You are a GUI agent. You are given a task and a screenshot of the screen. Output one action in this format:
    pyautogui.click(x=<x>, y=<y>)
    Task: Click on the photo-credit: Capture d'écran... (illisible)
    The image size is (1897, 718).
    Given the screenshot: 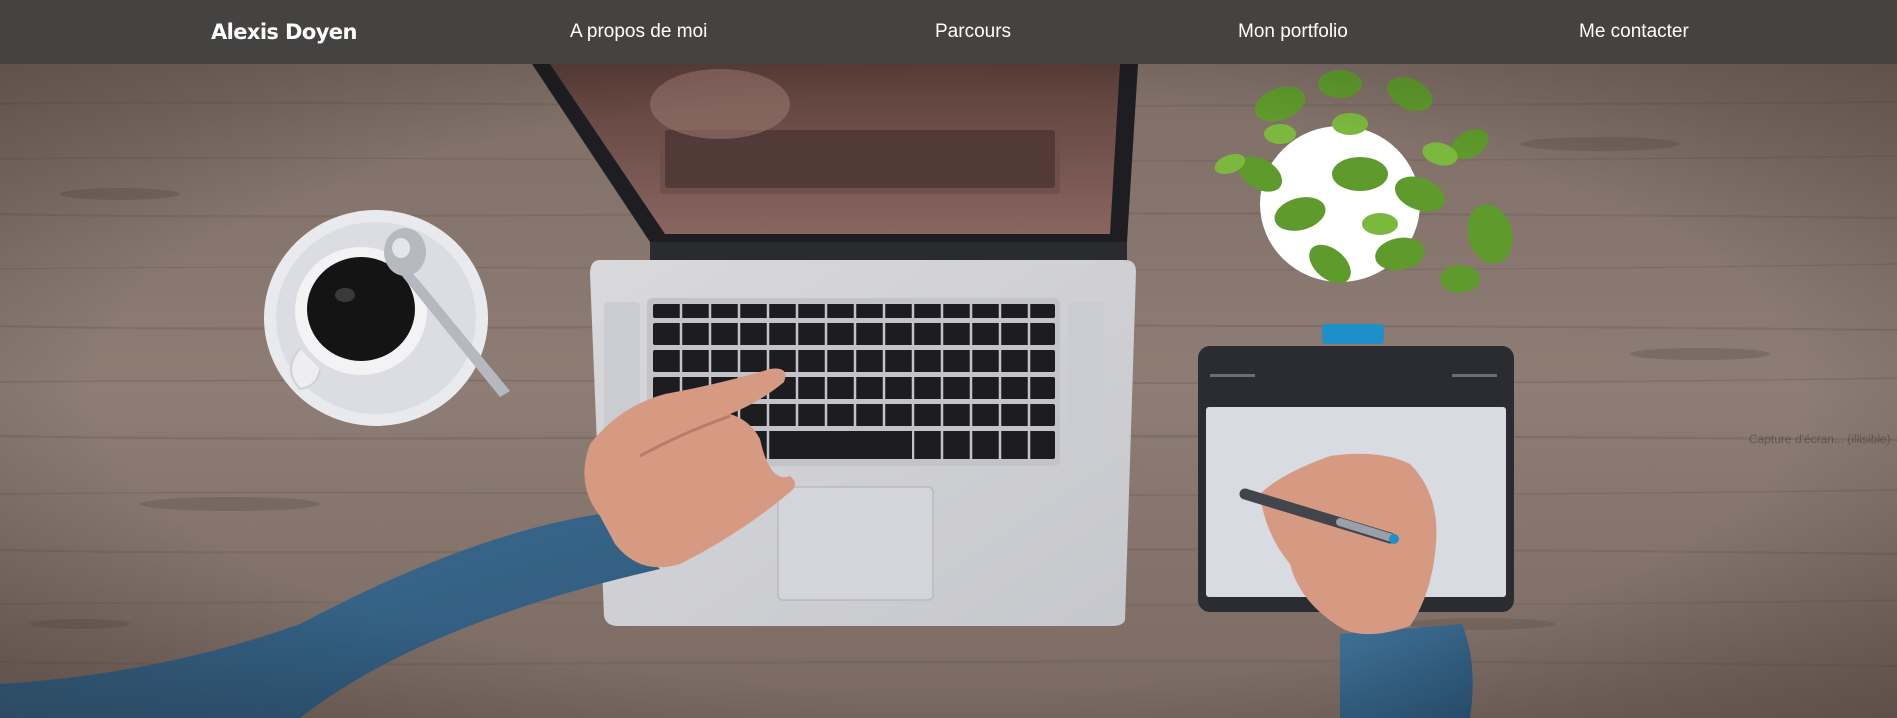 What is the action you would take?
    pyautogui.click(x=1820, y=439)
    